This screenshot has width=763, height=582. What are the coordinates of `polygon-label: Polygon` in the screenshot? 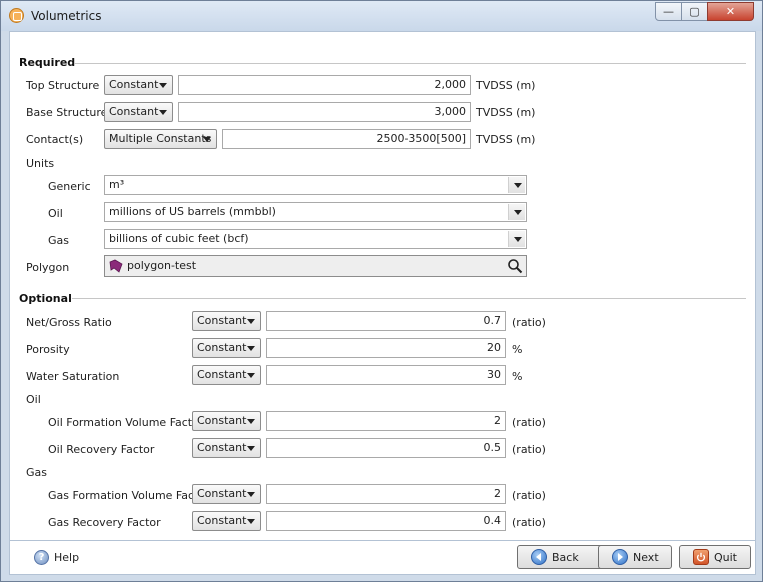 It's located at (48, 267).